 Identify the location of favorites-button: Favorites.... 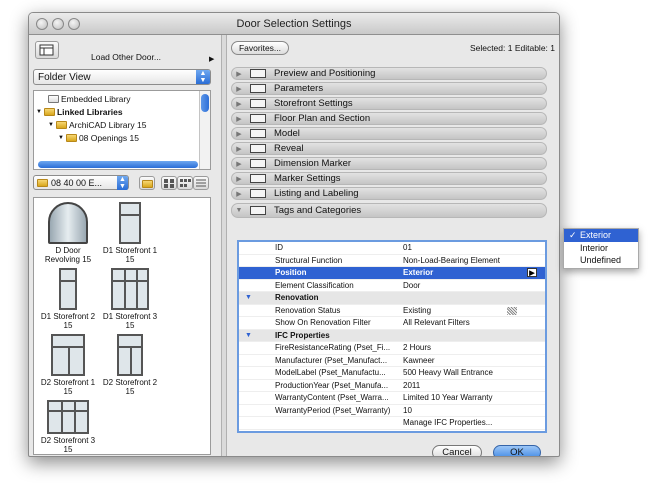
(260, 48).